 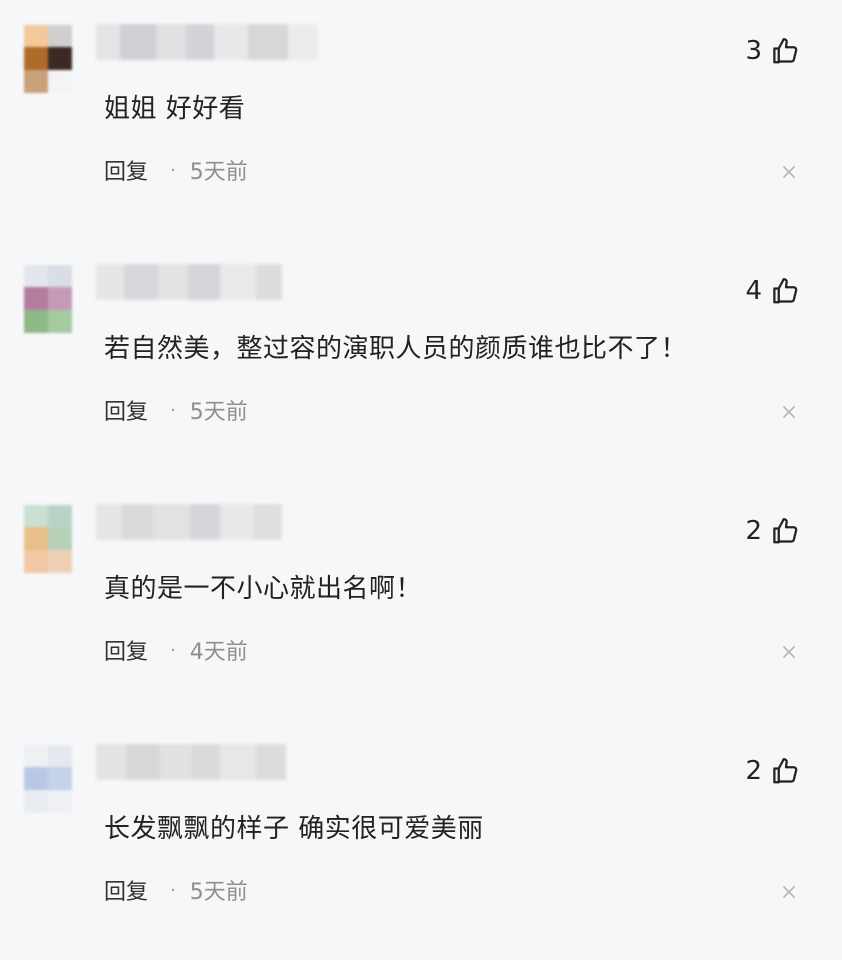 What do you see at coordinates (753, 51) in the screenshot?
I see `like-count: 3` at bounding box center [753, 51].